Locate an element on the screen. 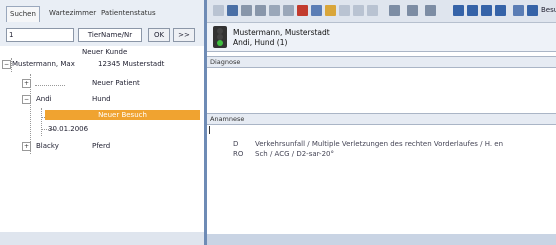  previous-record-icon is located at coordinates (472, 10).